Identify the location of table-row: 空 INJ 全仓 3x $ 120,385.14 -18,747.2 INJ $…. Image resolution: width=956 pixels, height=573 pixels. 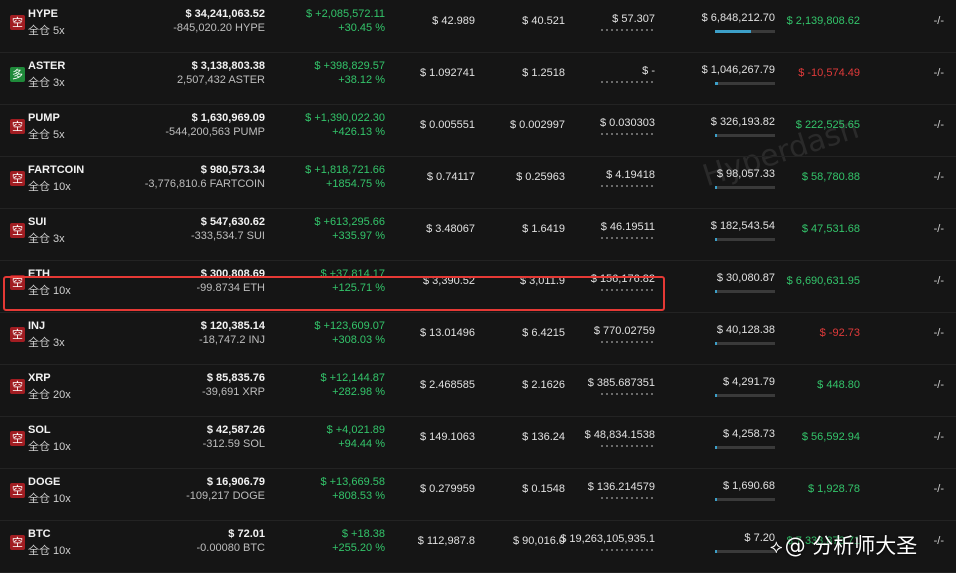
(478, 338).